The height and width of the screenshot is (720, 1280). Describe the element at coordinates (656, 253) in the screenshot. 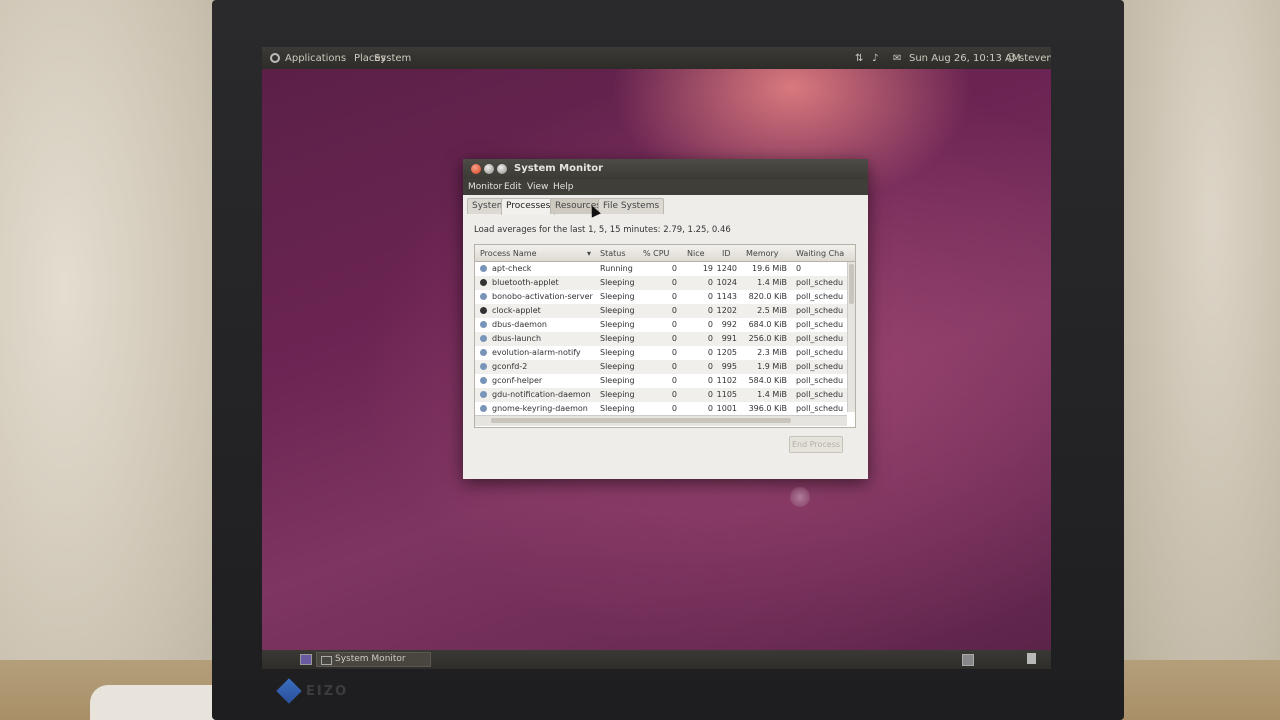

I see `col-cpu: % CPU` at that location.